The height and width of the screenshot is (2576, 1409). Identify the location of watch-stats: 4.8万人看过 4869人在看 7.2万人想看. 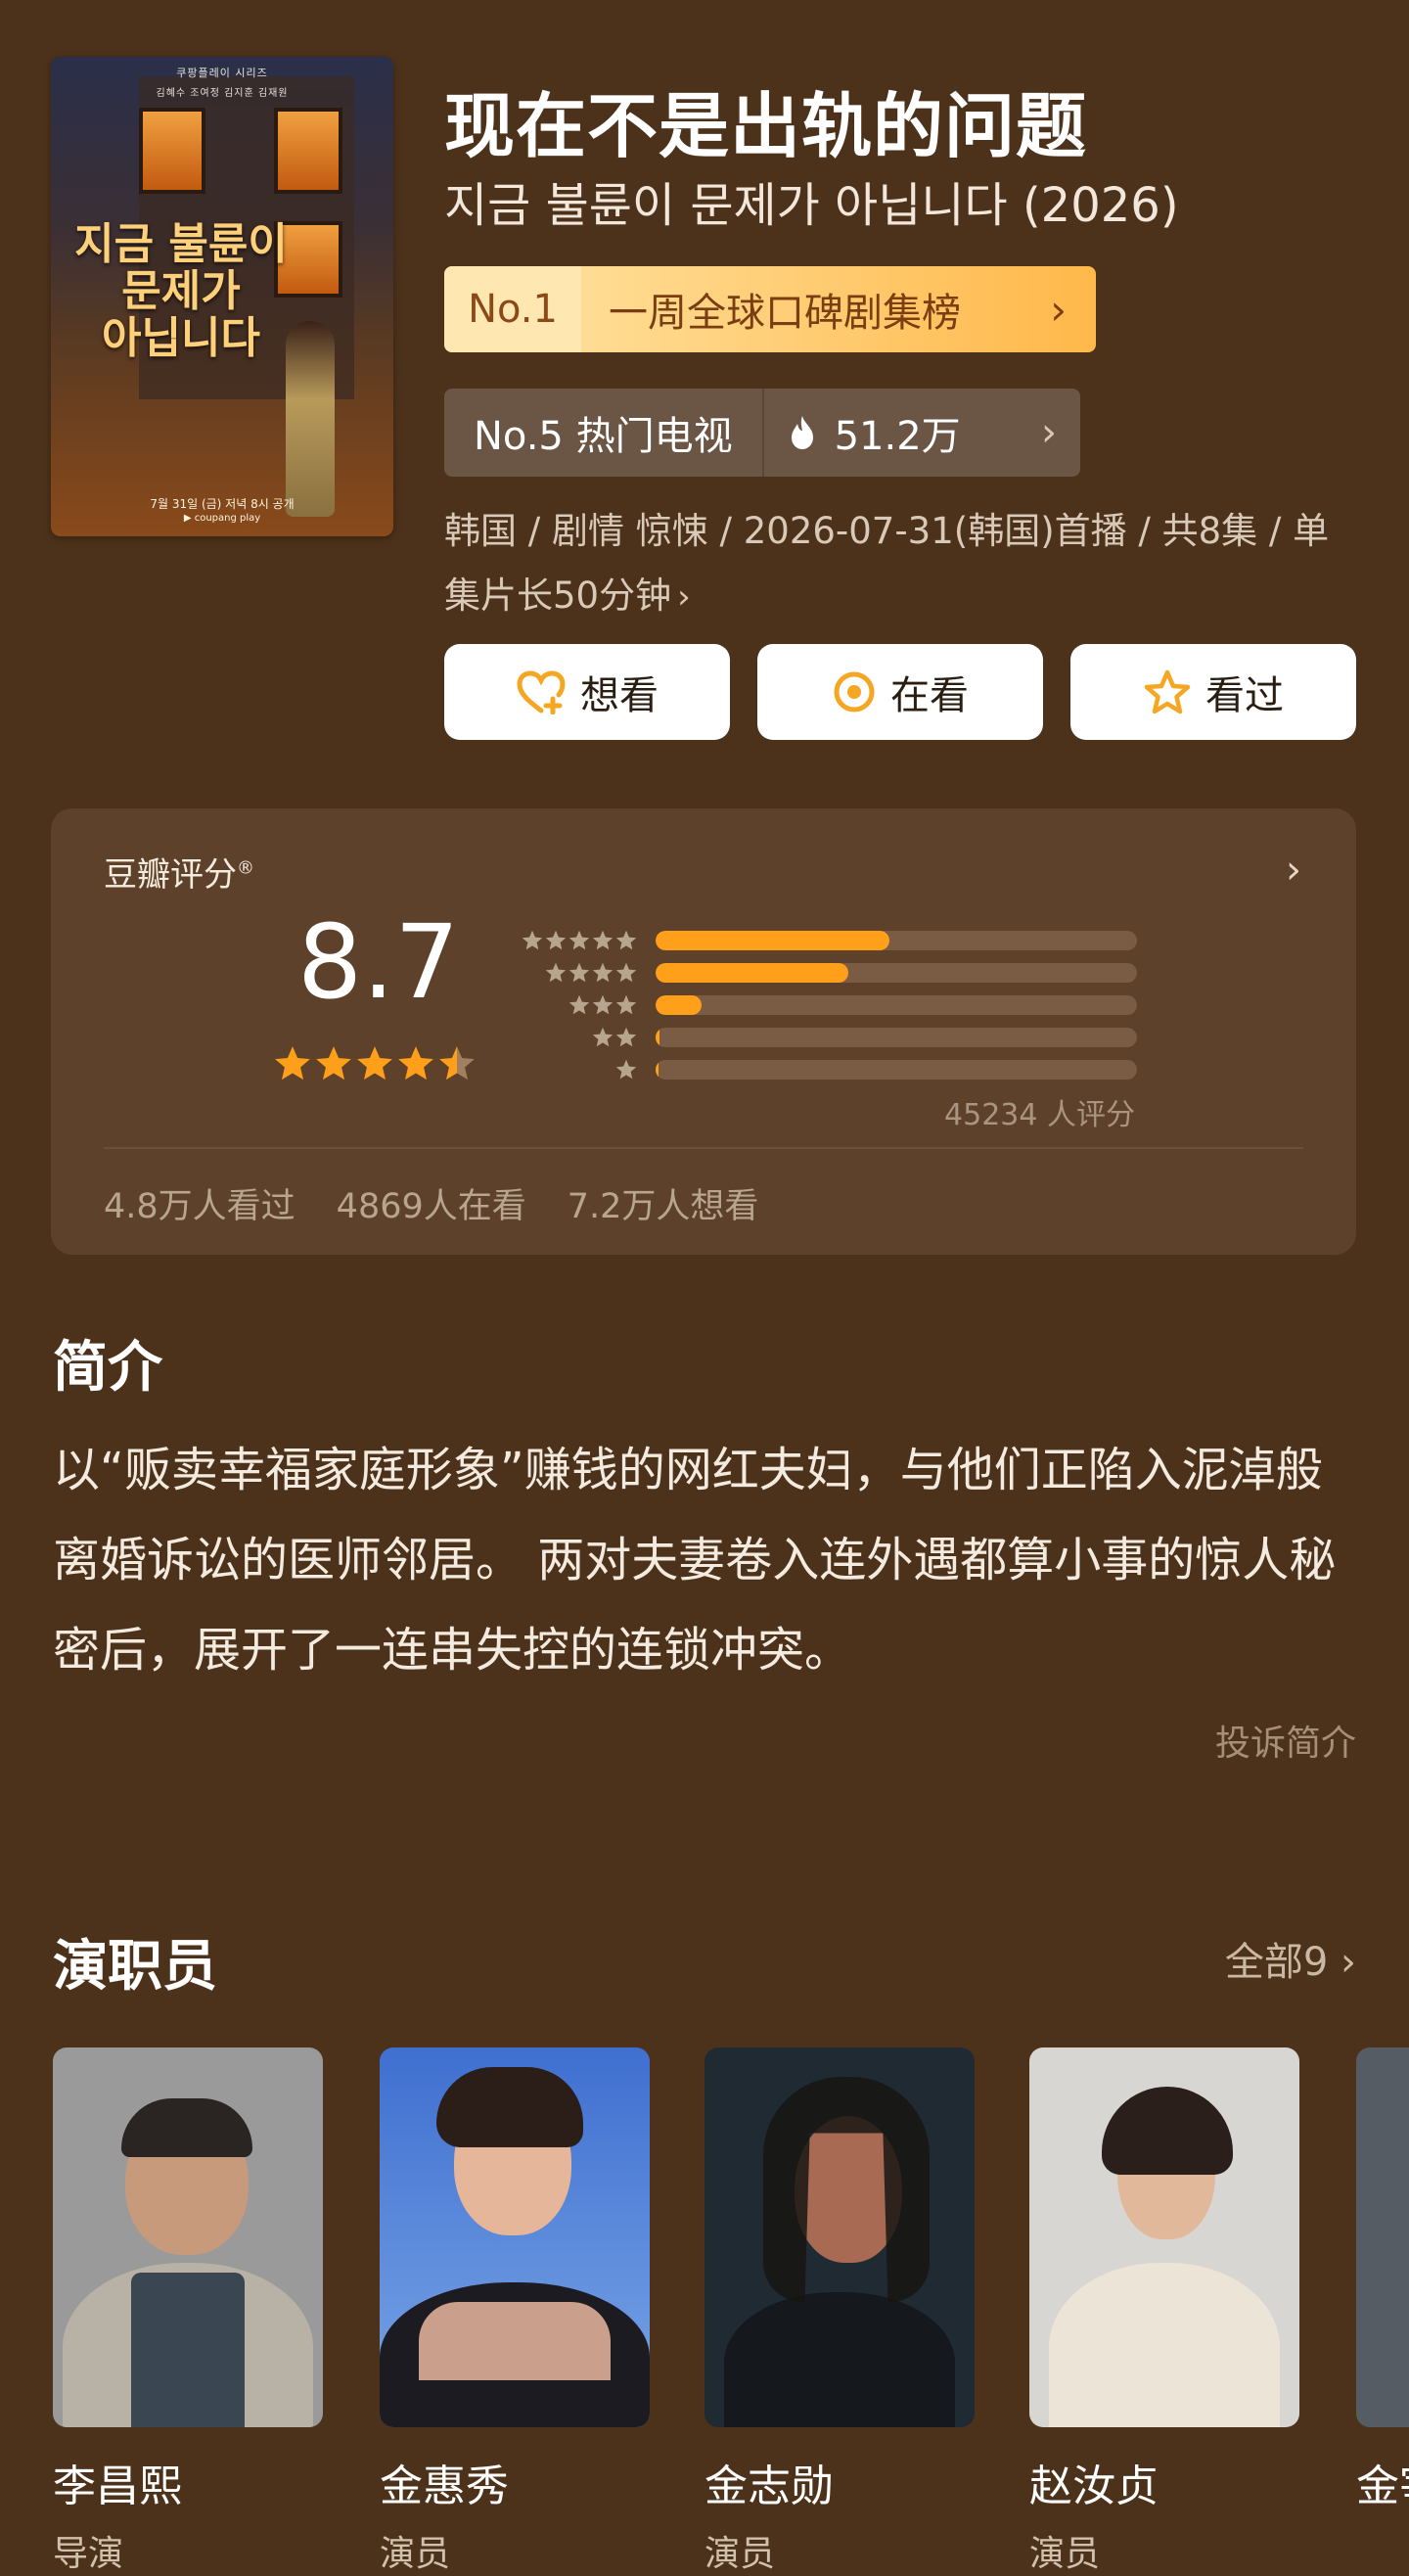
(452, 1203).